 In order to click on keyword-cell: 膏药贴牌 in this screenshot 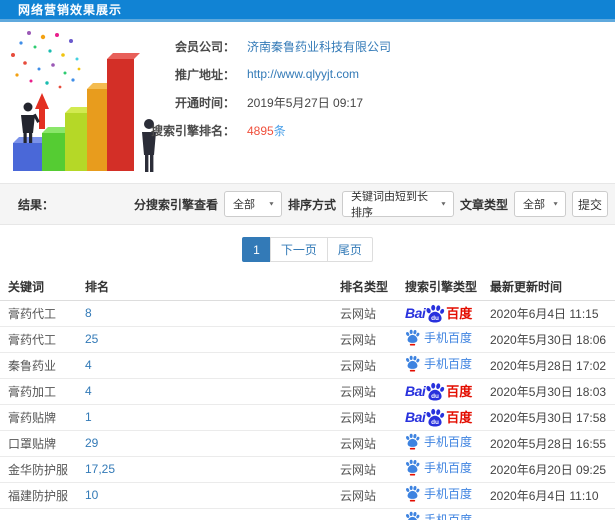, I will do `click(38, 417)`.